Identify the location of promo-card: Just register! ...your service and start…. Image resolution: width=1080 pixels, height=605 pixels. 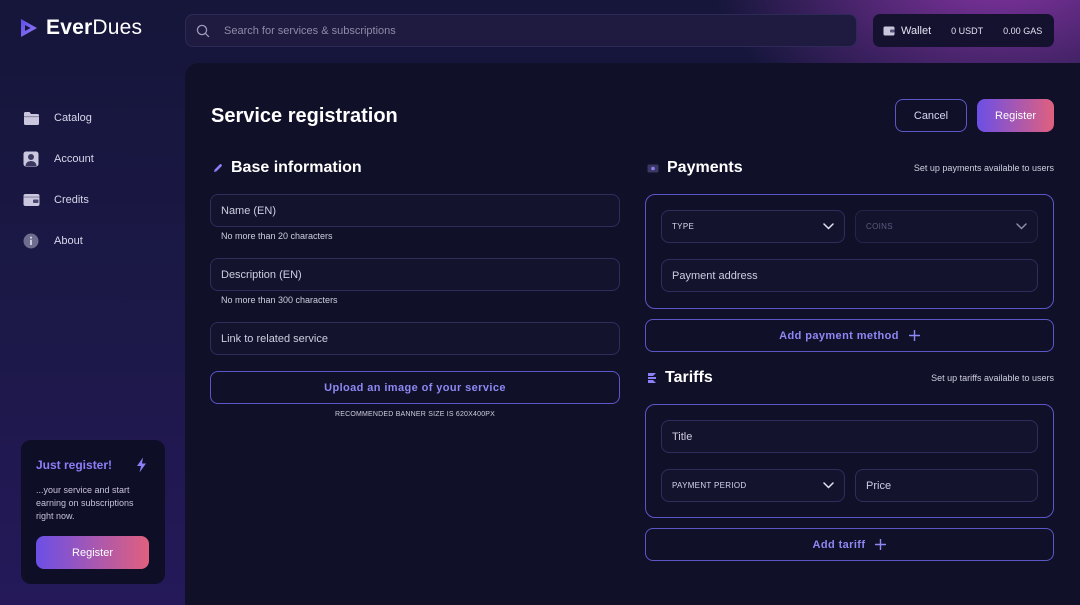
(93, 512).